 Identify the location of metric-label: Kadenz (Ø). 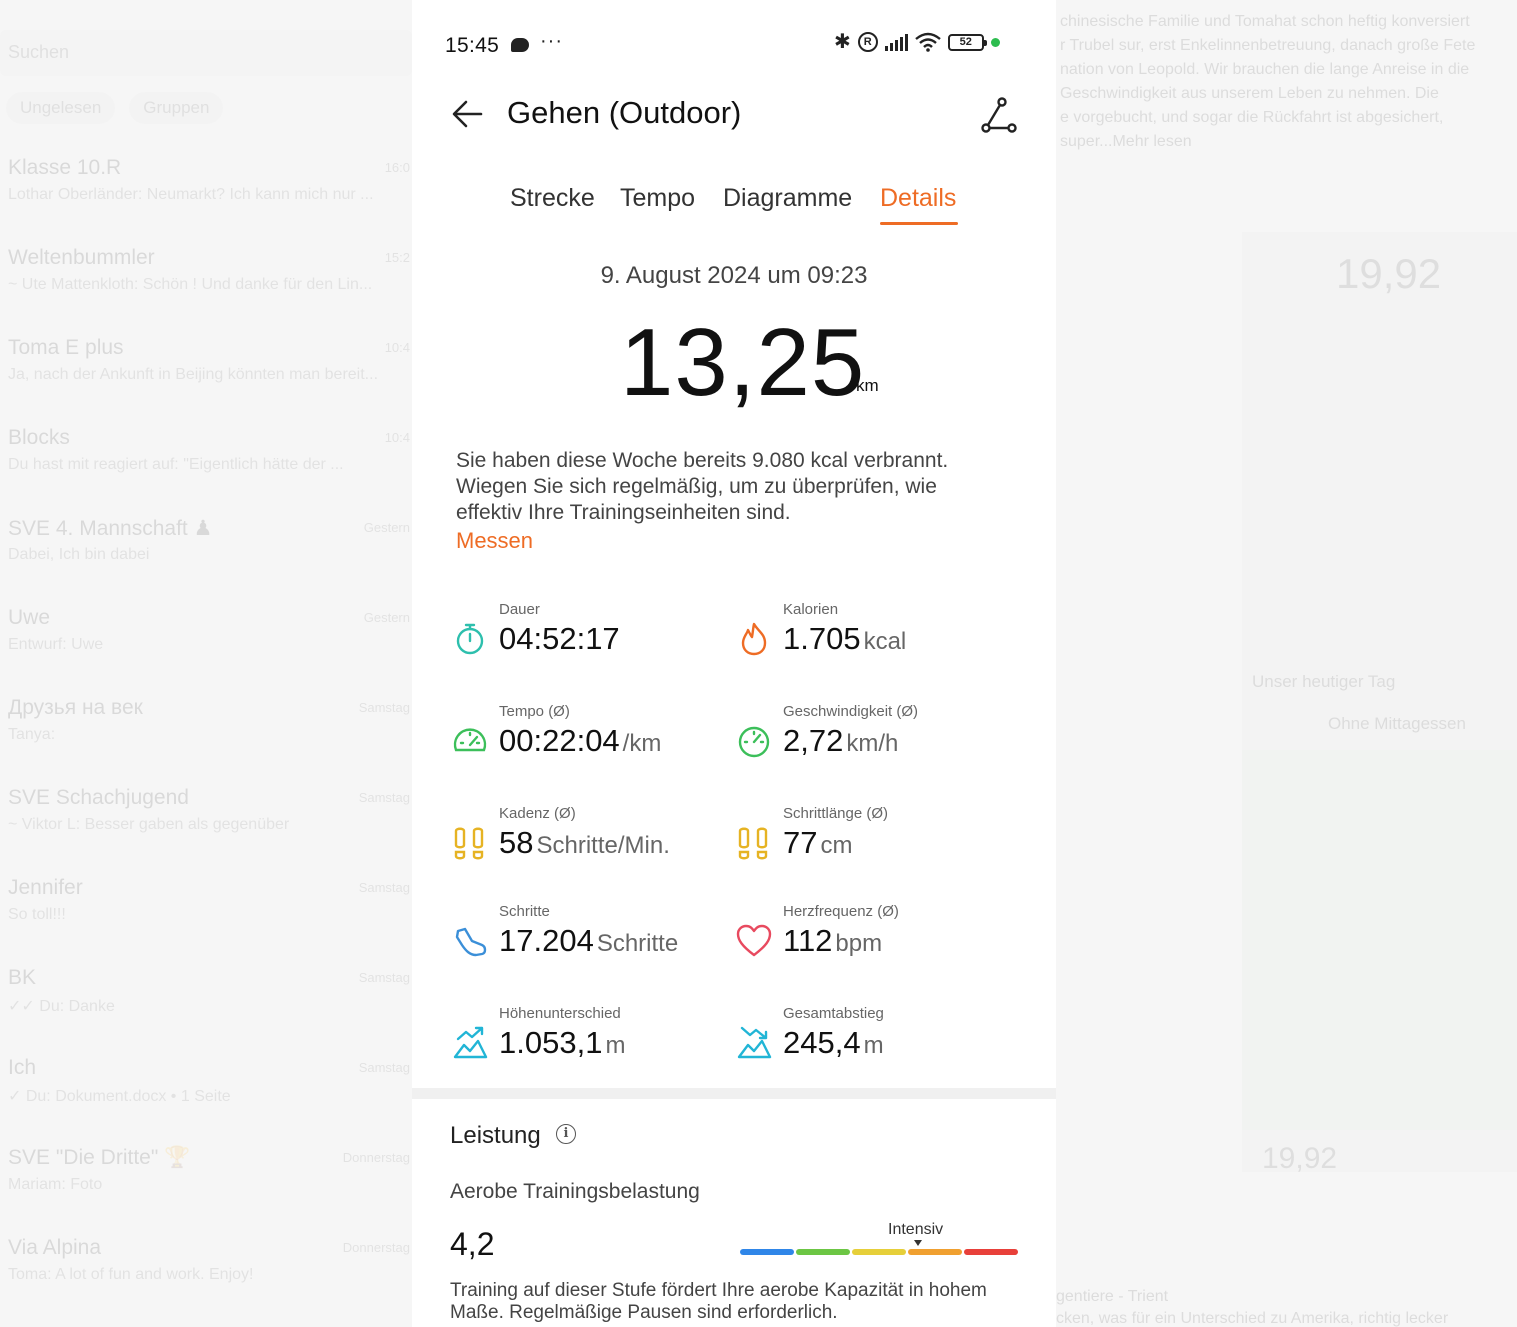
(537, 813).